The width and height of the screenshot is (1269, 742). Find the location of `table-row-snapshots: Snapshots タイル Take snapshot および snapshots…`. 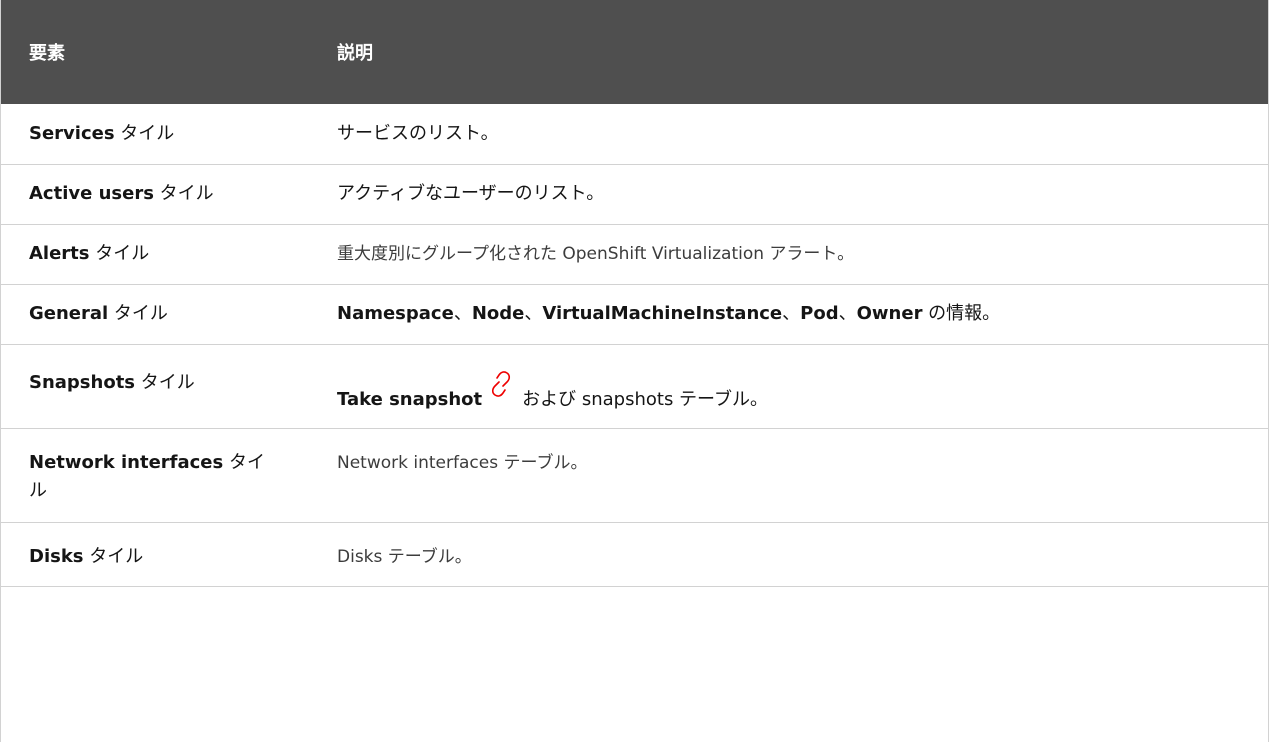

table-row-snapshots: Snapshots タイル Take snapshot および snapshots… is located at coordinates (634, 386).